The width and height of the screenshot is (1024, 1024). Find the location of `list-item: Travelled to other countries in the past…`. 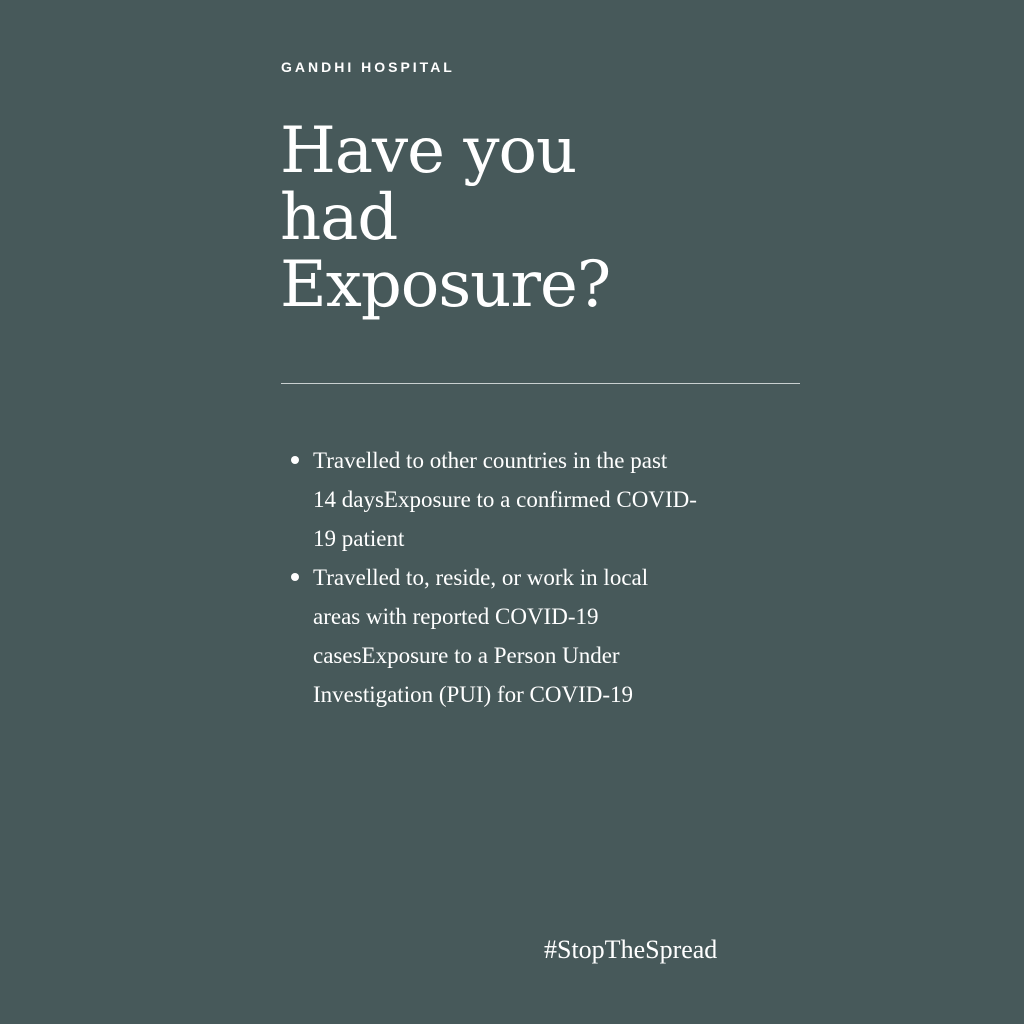

list-item: Travelled to other countries in the past… is located at coordinates (523, 499).